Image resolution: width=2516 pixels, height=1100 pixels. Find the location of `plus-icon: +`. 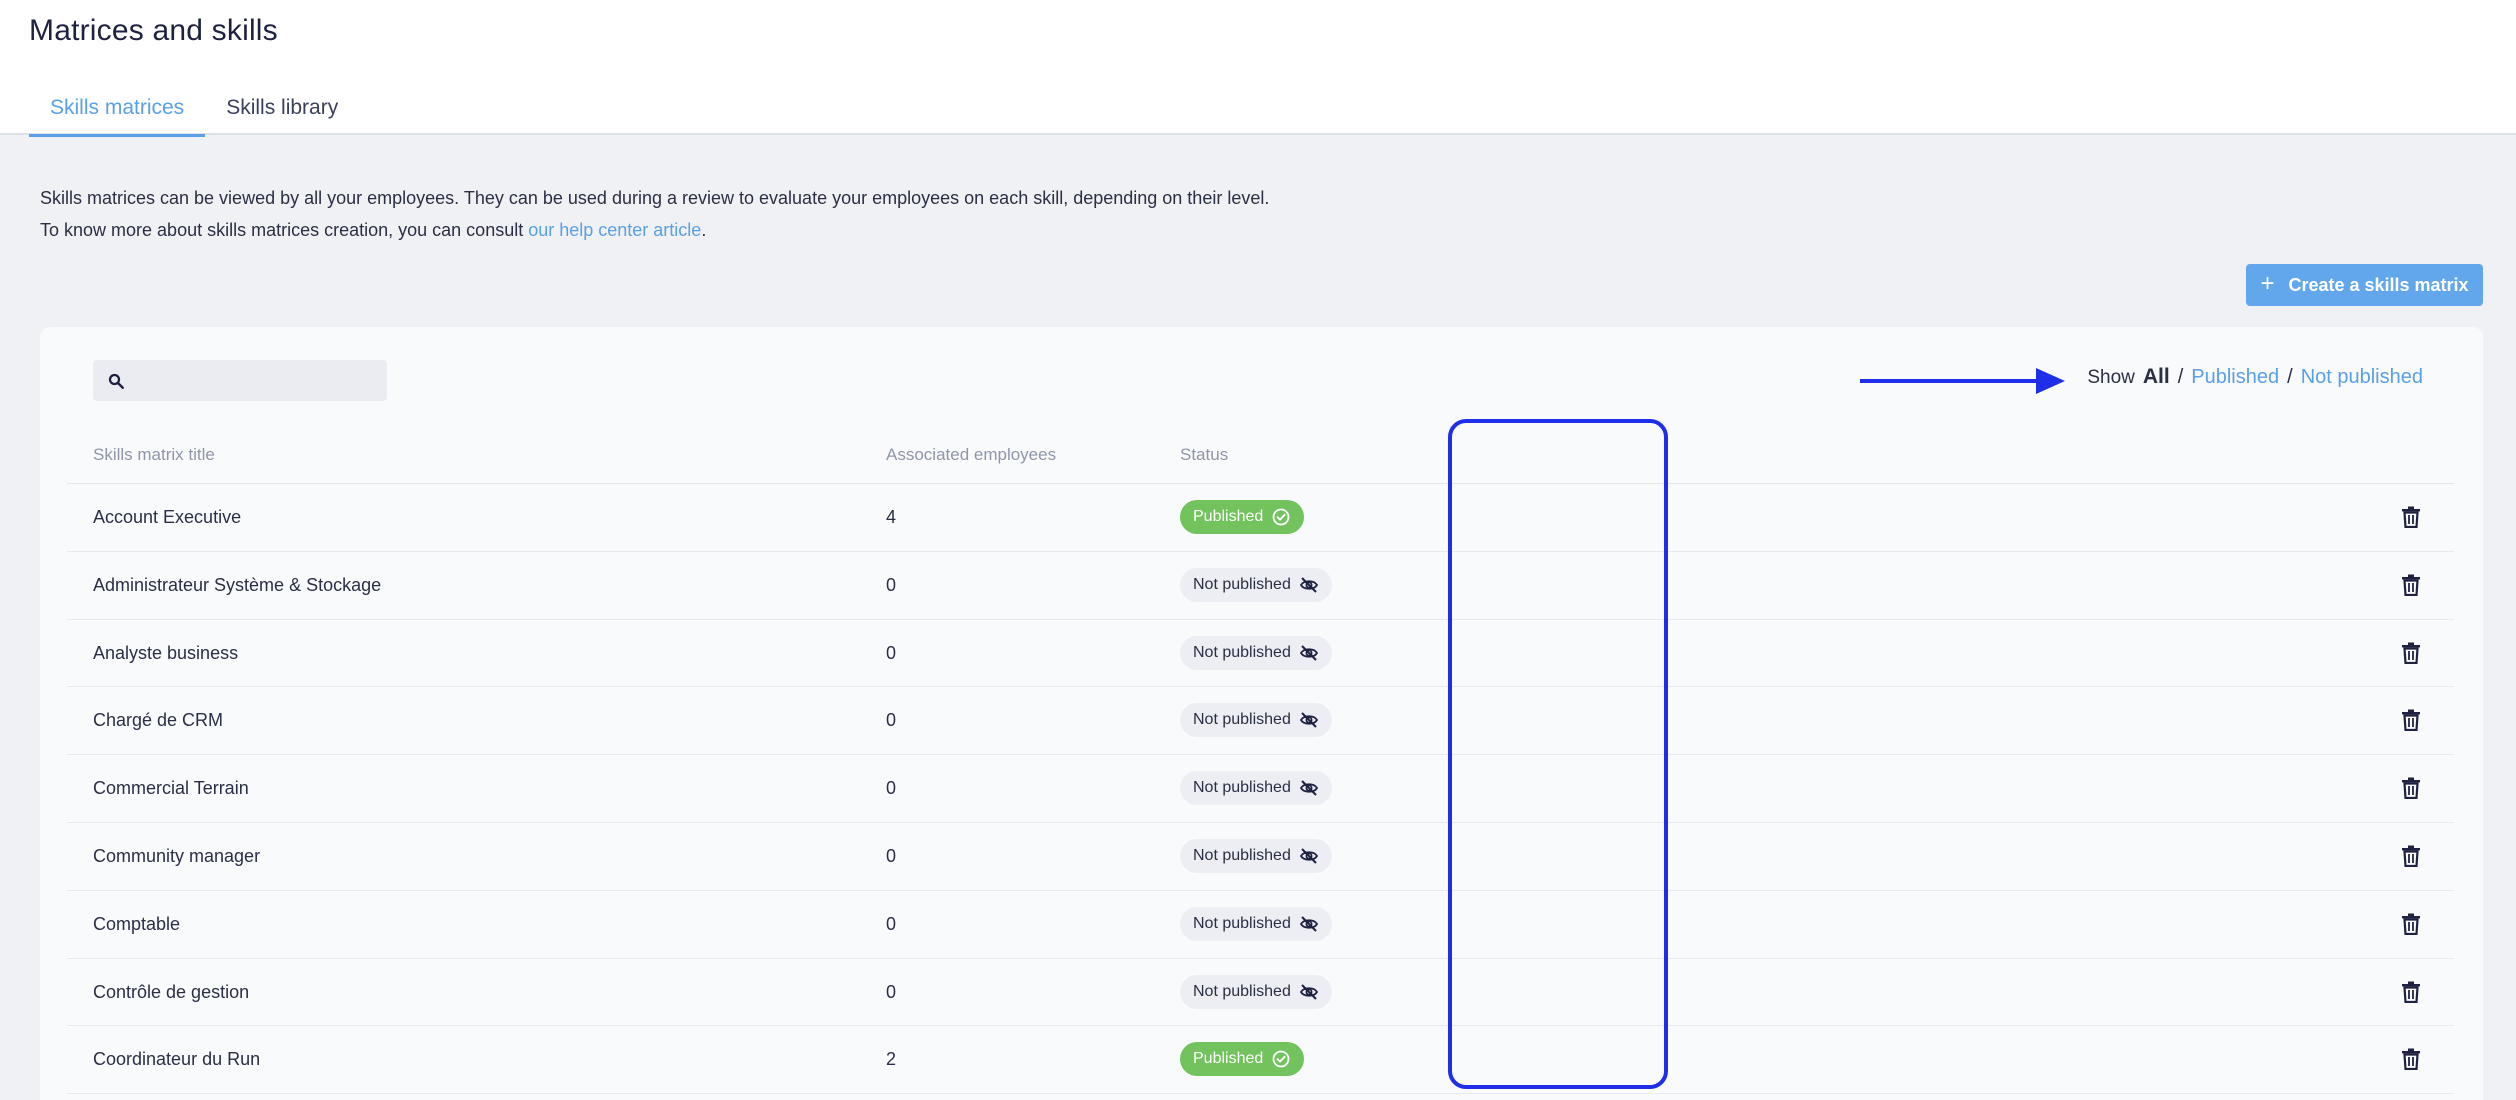

plus-icon: + is located at coordinates (2267, 283).